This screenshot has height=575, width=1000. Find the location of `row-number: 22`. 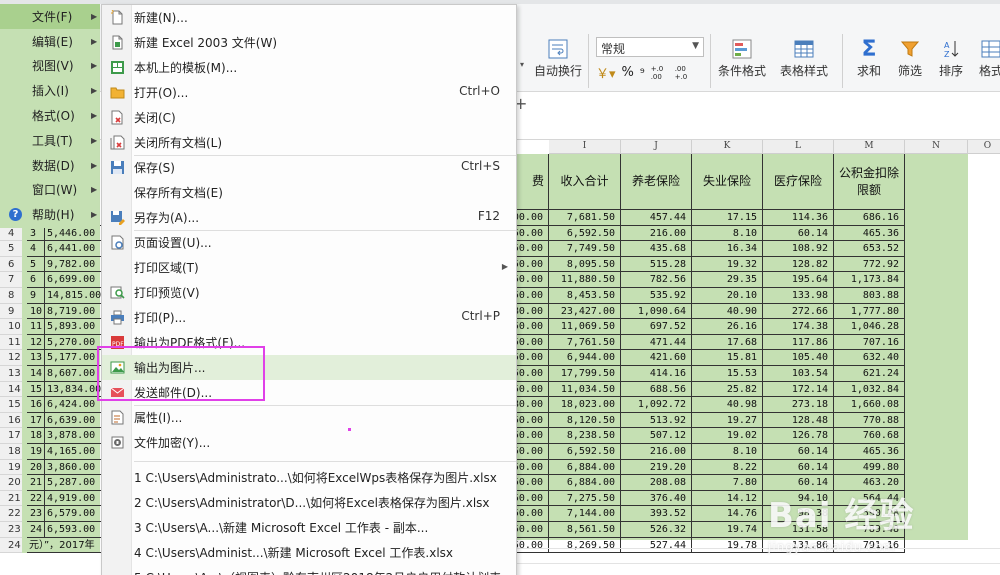

row-number: 22 is located at coordinates (11, 514).